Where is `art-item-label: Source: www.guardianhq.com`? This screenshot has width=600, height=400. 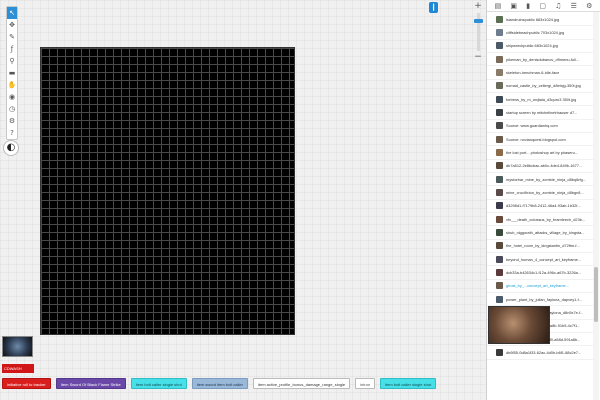
art-item-label: Source: www.guardianhq.com is located at coordinates (532, 126).